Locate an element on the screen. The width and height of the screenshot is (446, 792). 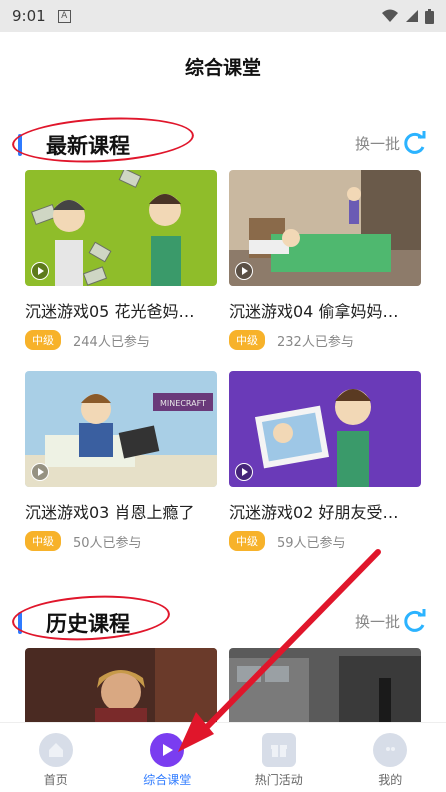
course-title: 沉迷游戏03 肖恩上瘾了 is located at coordinates (110, 512).